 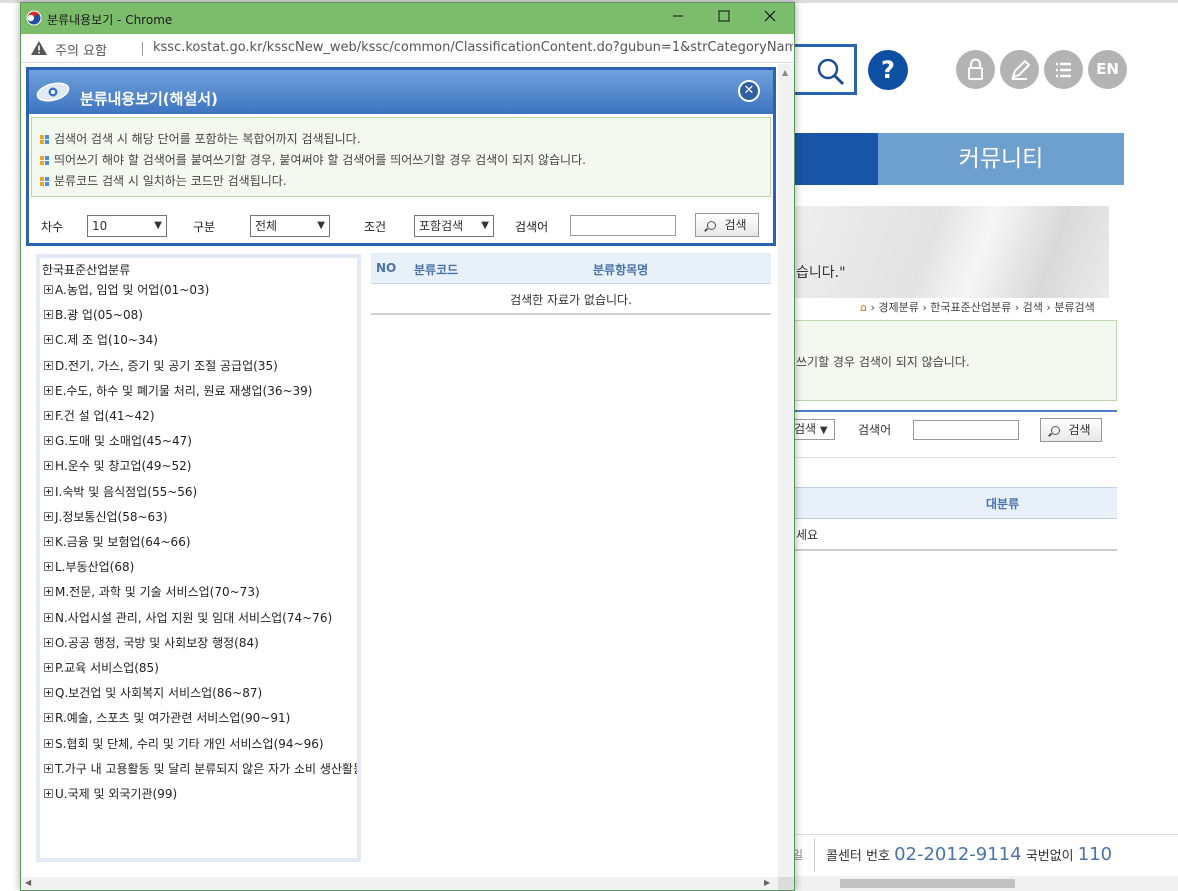 I want to click on maximize-button, so click(x=724, y=18).